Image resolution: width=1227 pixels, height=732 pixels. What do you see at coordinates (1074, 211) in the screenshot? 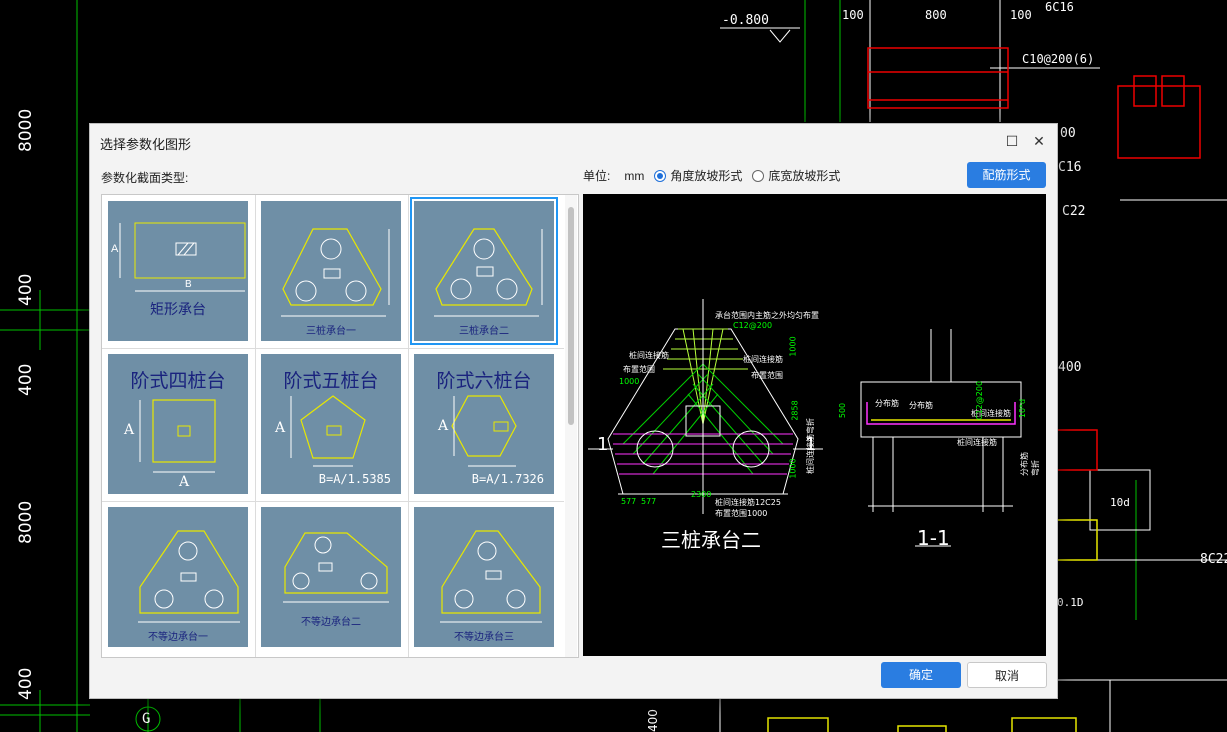
I see `cad-label: C22` at bounding box center [1074, 211].